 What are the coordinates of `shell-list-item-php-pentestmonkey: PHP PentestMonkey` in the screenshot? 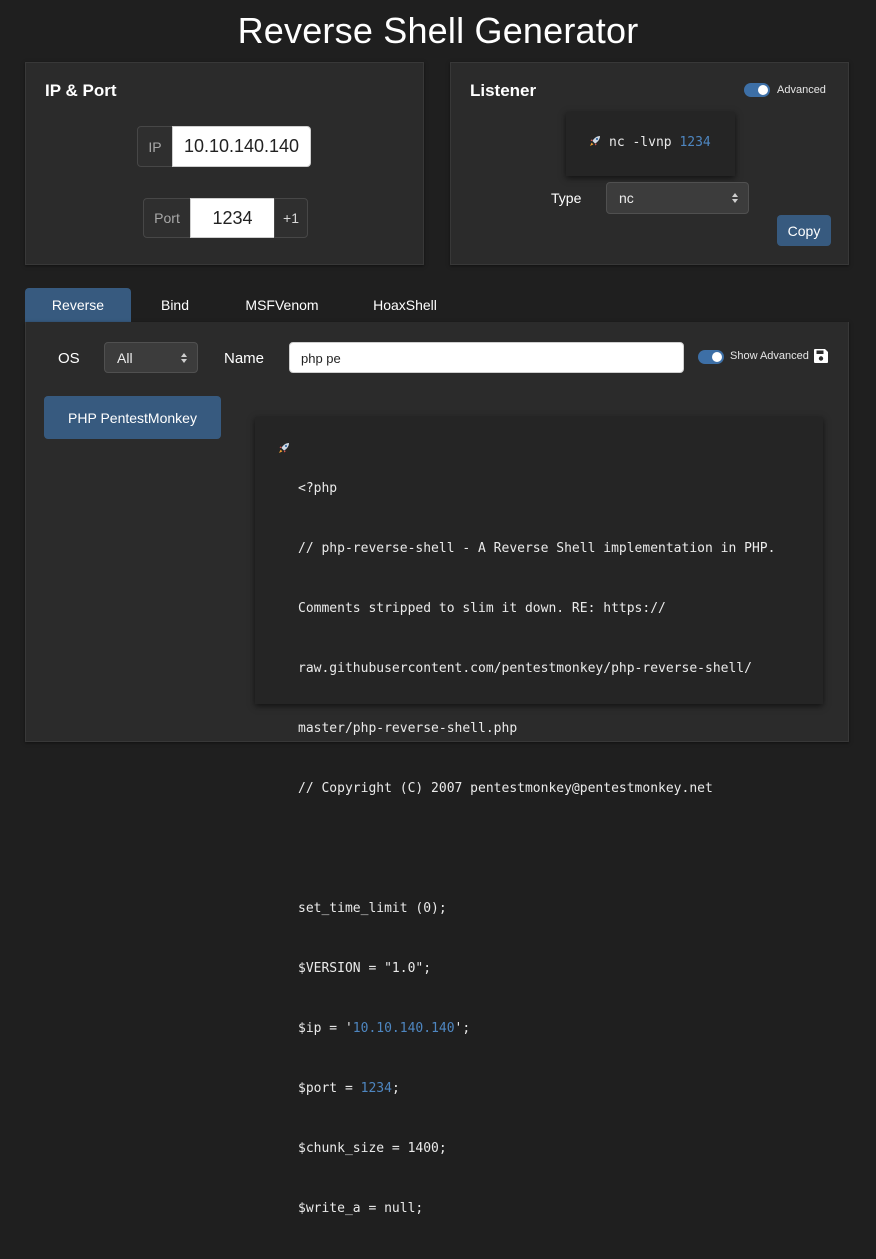 It's located at (132, 417).